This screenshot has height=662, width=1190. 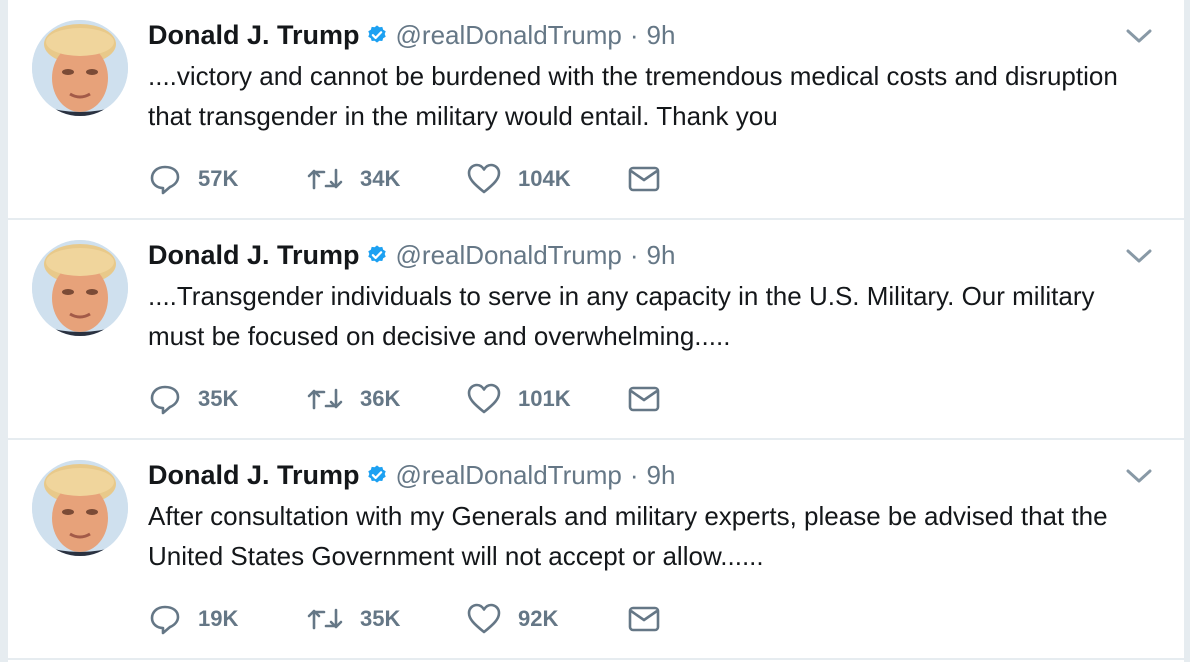 I want to click on reply-count: 35K, so click(x=218, y=398).